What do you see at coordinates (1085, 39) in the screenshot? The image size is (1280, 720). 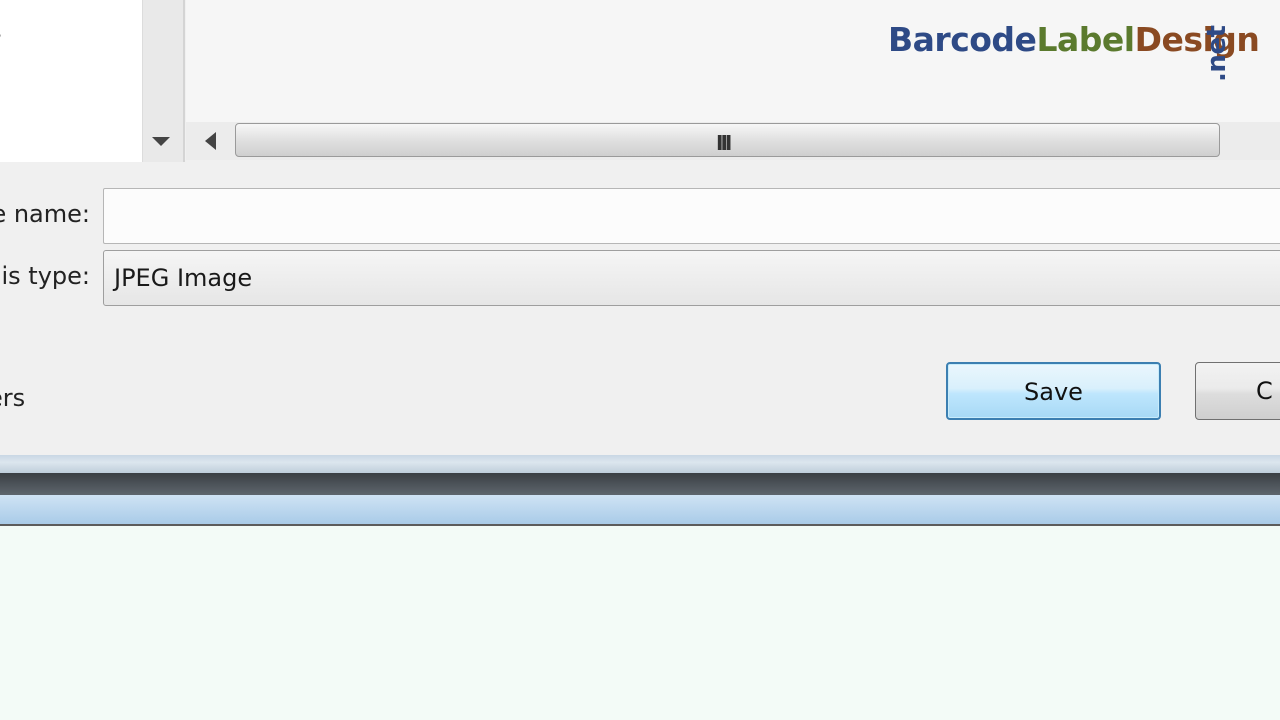 I see `logo-text-label: Label` at bounding box center [1085, 39].